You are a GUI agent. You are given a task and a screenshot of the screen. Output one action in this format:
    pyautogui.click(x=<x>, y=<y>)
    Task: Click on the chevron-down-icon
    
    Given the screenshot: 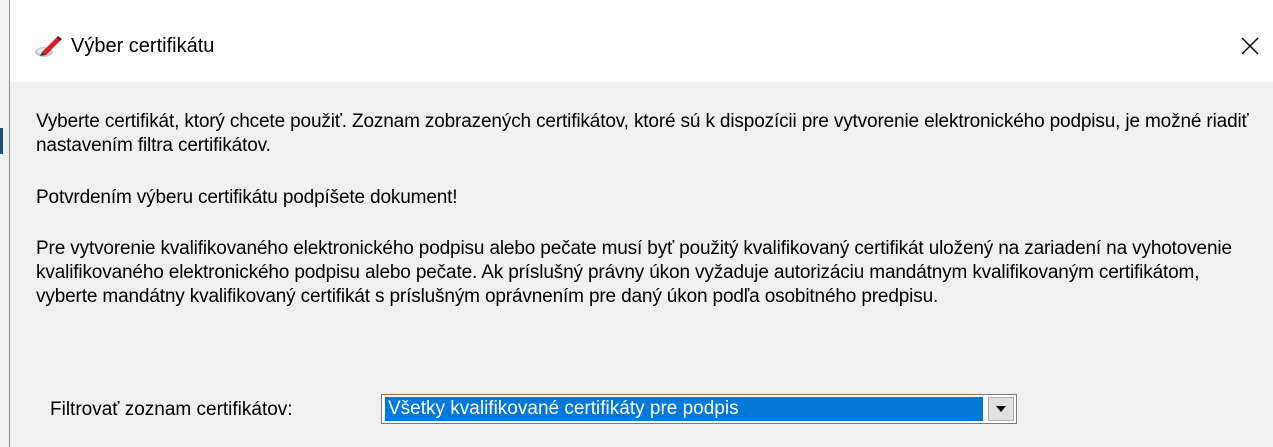 What is the action you would take?
    pyautogui.click(x=1001, y=409)
    